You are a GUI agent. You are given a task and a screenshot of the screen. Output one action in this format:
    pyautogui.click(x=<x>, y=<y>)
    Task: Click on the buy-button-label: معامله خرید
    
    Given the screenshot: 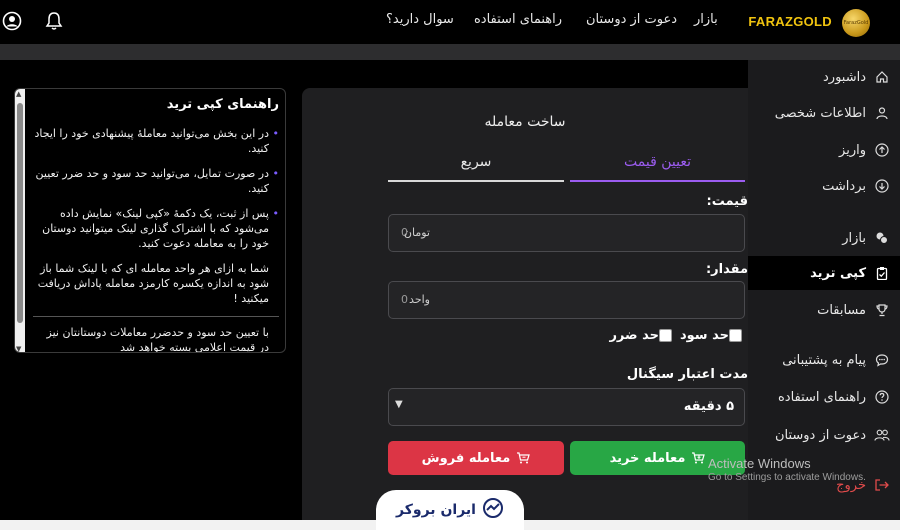 What is the action you would take?
    pyautogui.click(x=647, y=458)
    